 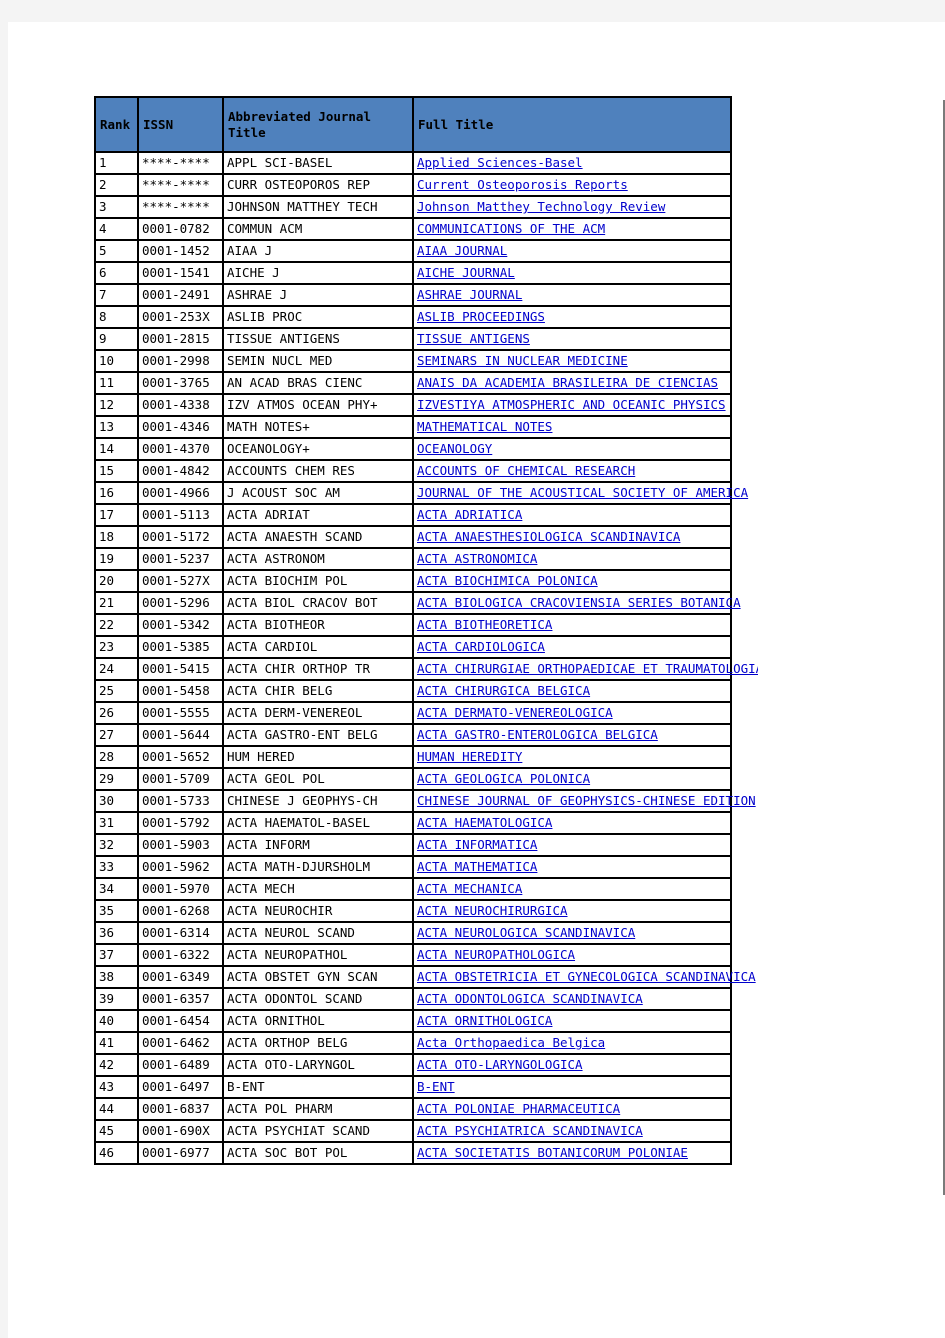 I want to click on cell-issn: 0001-4842, so click(x=180, y=471).